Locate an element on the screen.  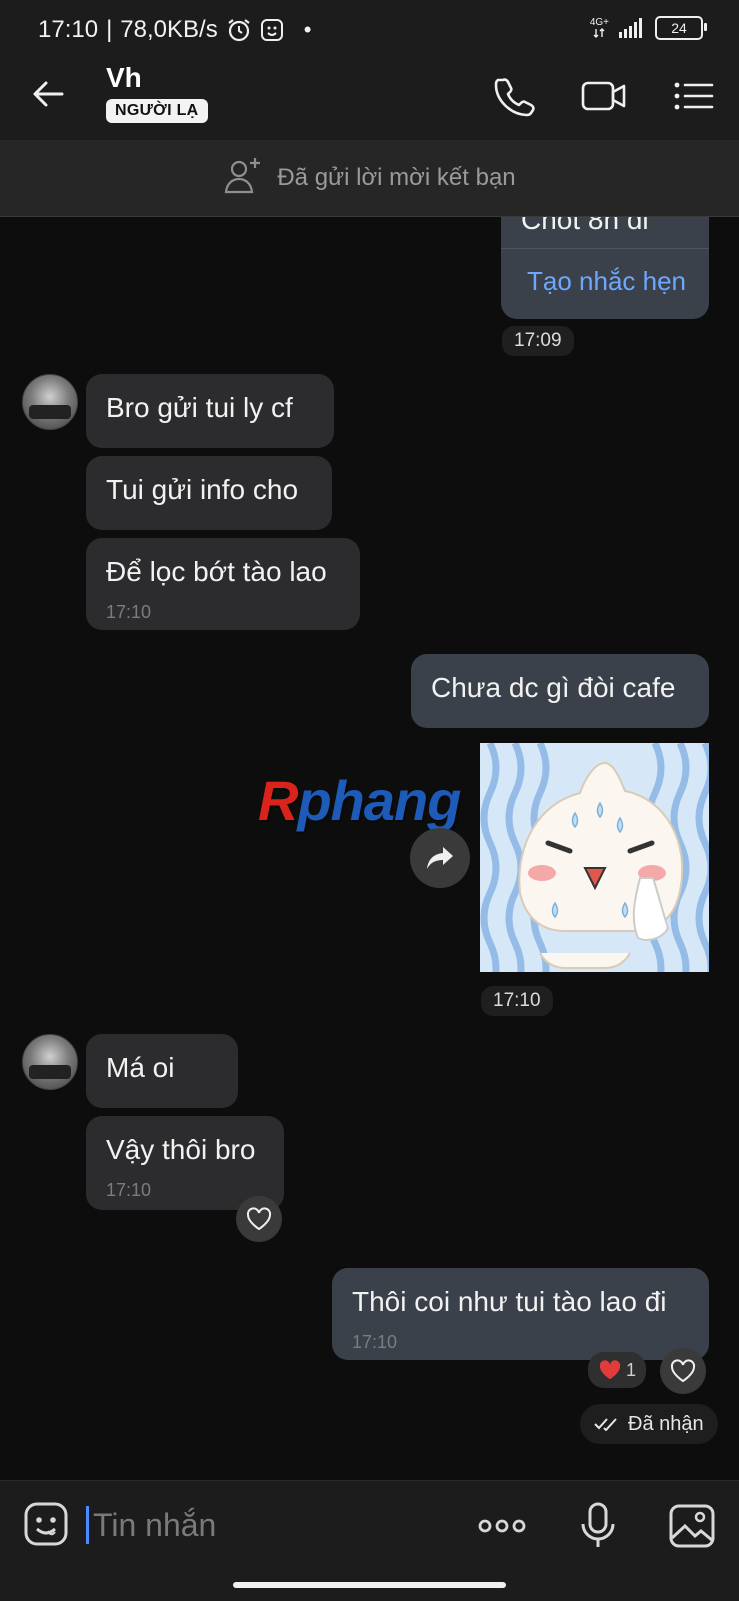
stranger-badge: NGƯỜI LẠ is located at coordinates (157, 111).